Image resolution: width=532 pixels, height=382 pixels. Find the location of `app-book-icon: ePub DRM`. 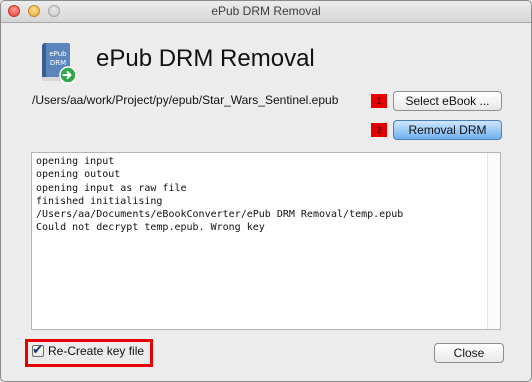

app-book-icon: ePub DRM is located at coordinates (59, 63).